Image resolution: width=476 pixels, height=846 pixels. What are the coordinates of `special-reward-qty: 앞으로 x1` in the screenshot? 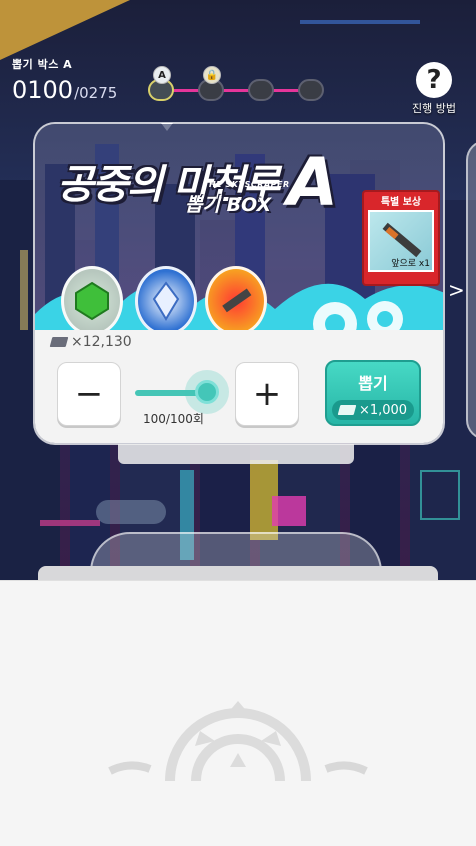 It's located at (410, 264).